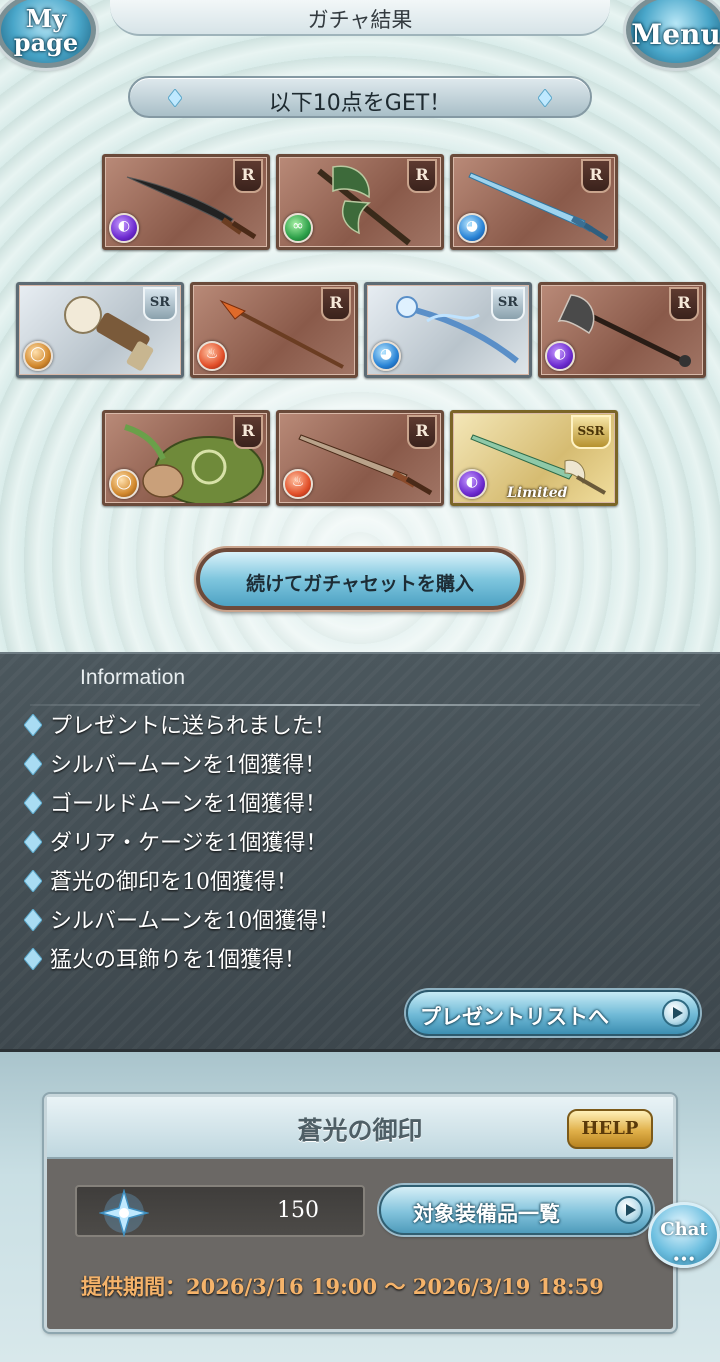  I want to click on item-card: R ◕, so click(534, 202).